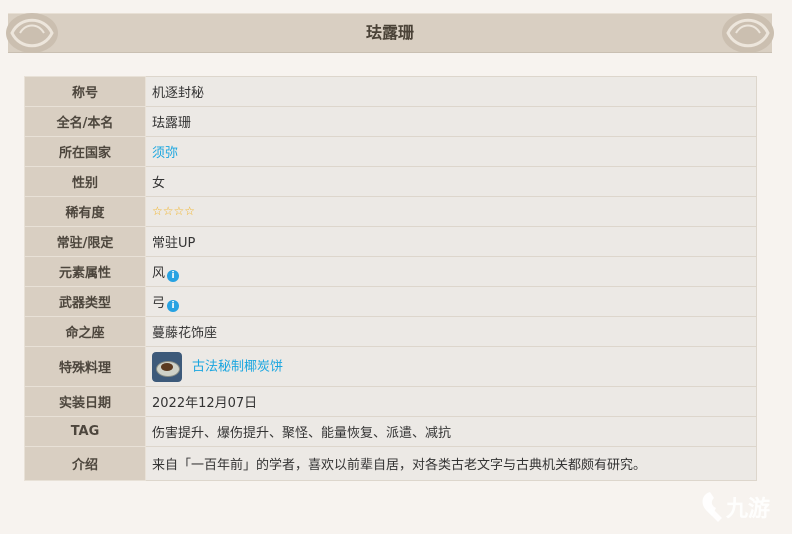 Image resolution: width=792 pixels, height=534 pixels. I want to click on row-value-weapon: 弓i, so click(451, 301).